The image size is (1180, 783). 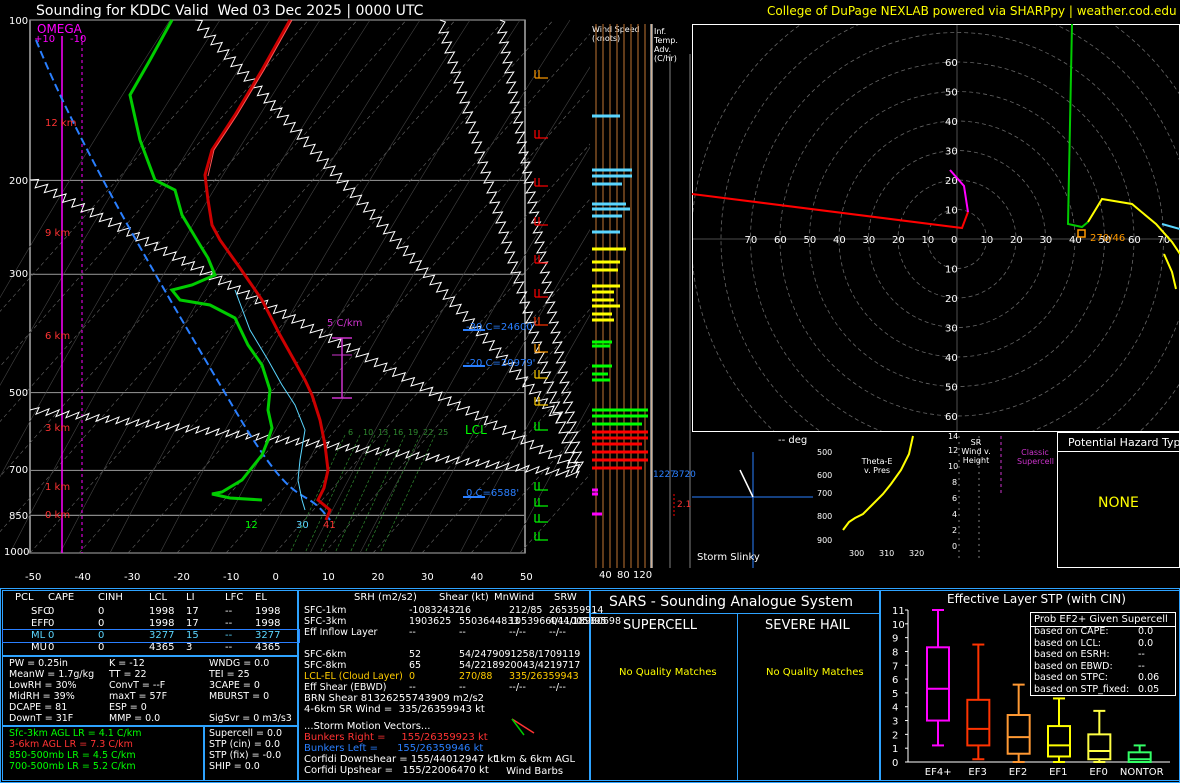 What do you see at coordinates (660, 625) in the screenshot?
I see `sars-supercell-title: SUPERCELL` at bounding box center [660, 625].